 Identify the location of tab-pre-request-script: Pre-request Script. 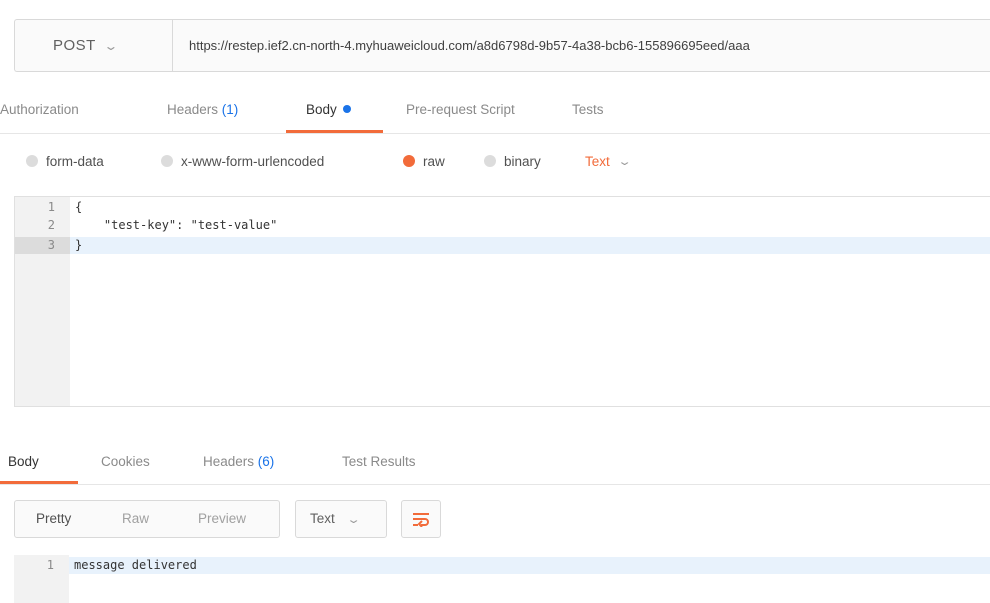
(460, 109).